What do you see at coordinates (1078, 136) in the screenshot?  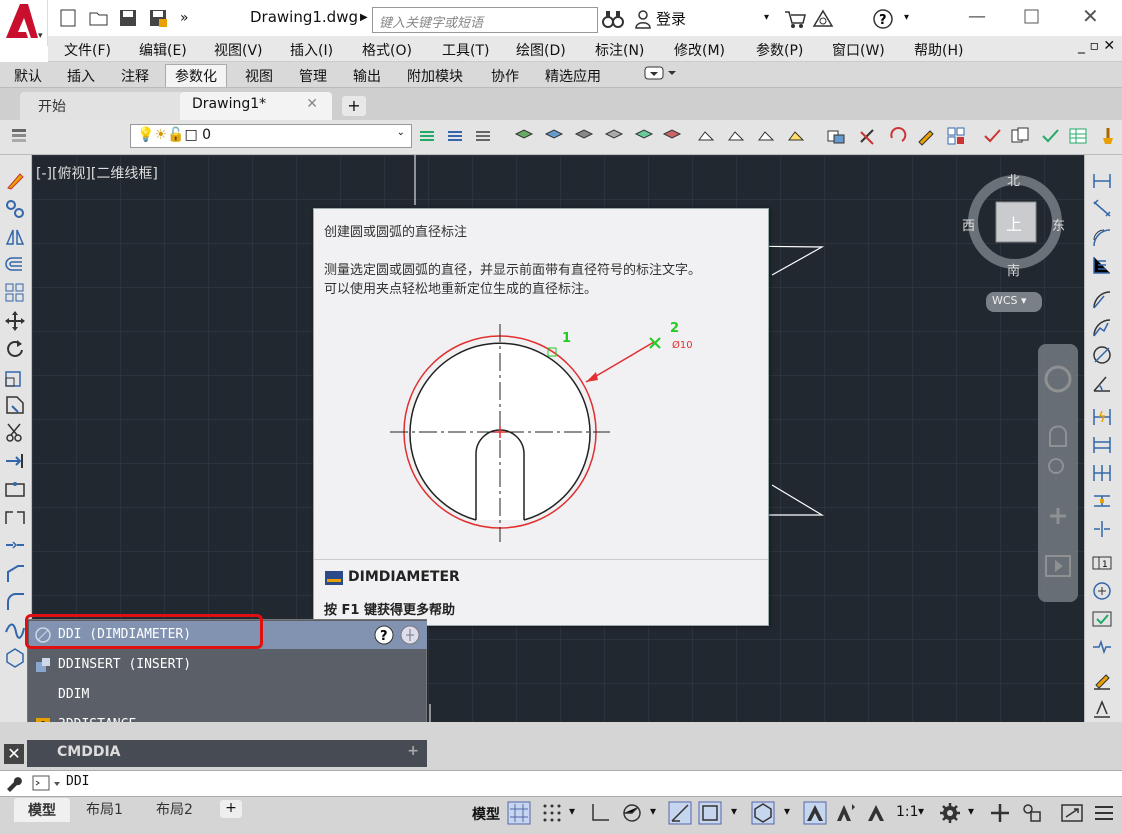 I see `table-tool-icon` at bounding box center [1078, 136].